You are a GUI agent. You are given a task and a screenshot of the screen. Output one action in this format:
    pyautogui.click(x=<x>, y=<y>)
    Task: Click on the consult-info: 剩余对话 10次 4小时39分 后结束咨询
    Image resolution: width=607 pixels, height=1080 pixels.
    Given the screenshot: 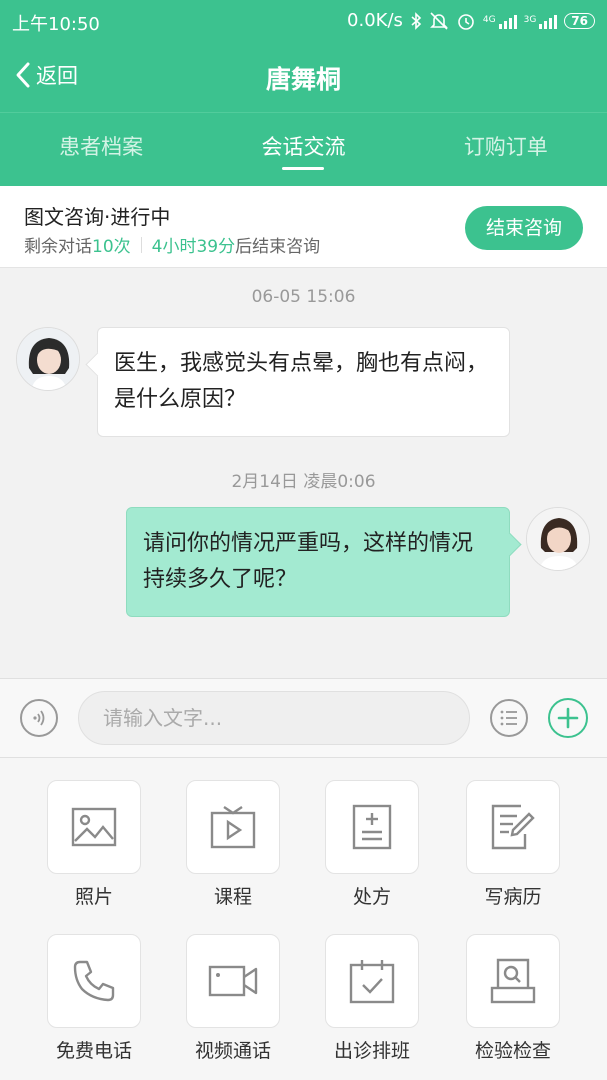 What is the action you would take?
    pyautogui.click(x=172, y=244)
    